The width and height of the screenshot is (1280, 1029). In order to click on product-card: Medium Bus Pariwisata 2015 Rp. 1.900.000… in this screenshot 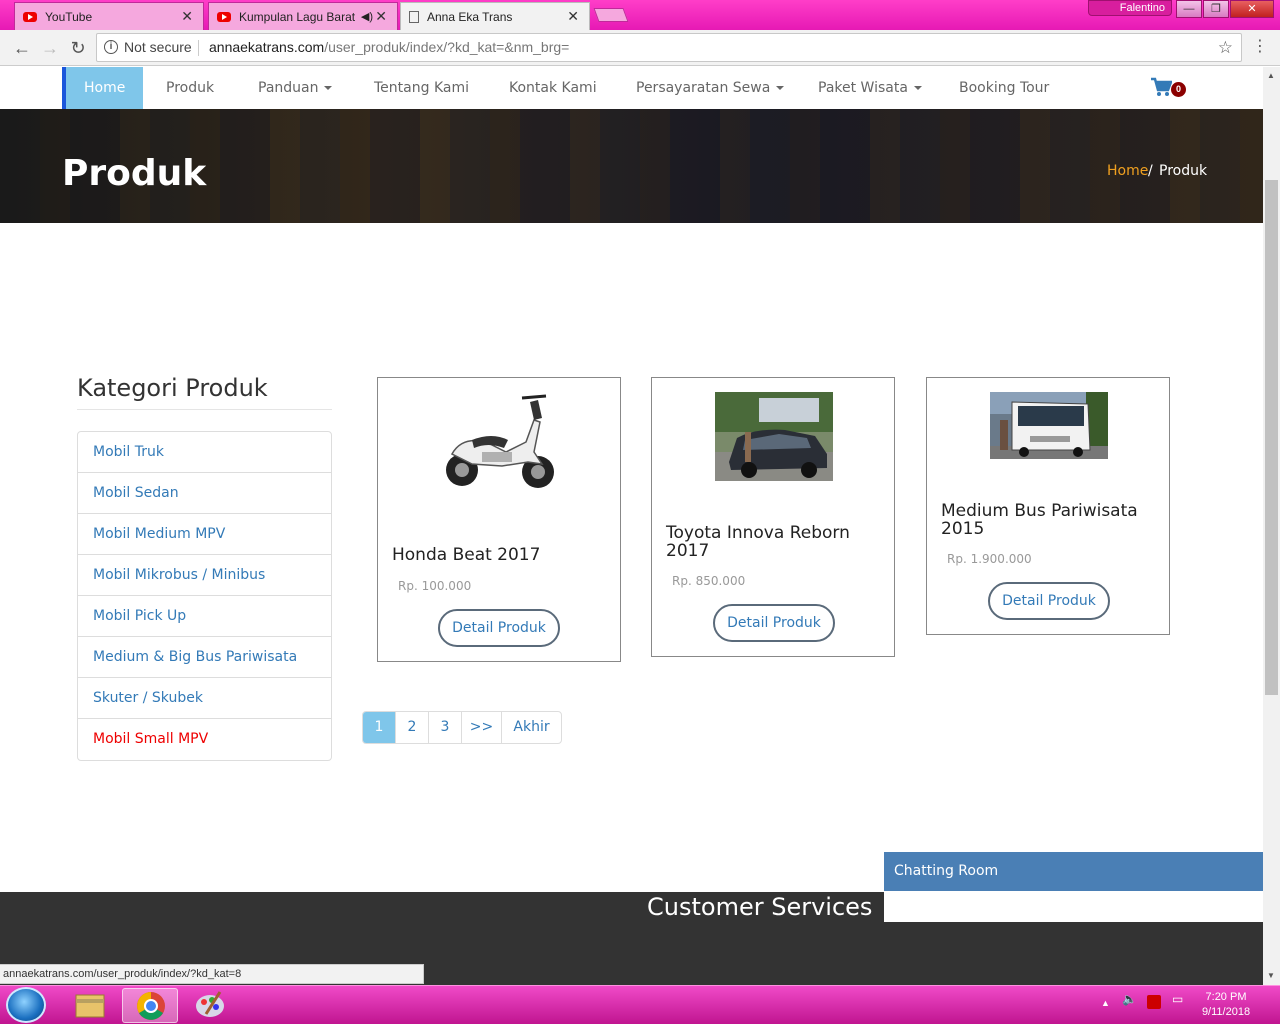, I will do `click(1048, 506)`.